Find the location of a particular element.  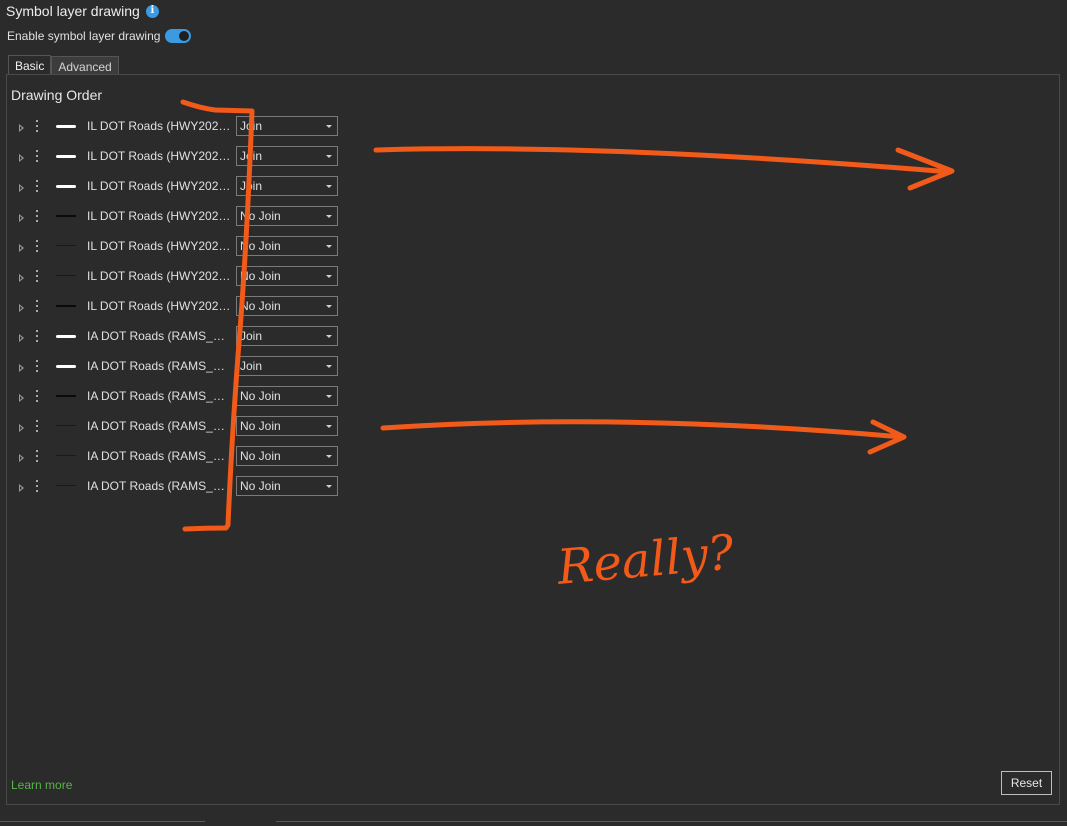

toggle-knob is located at coordinates (184, 36).